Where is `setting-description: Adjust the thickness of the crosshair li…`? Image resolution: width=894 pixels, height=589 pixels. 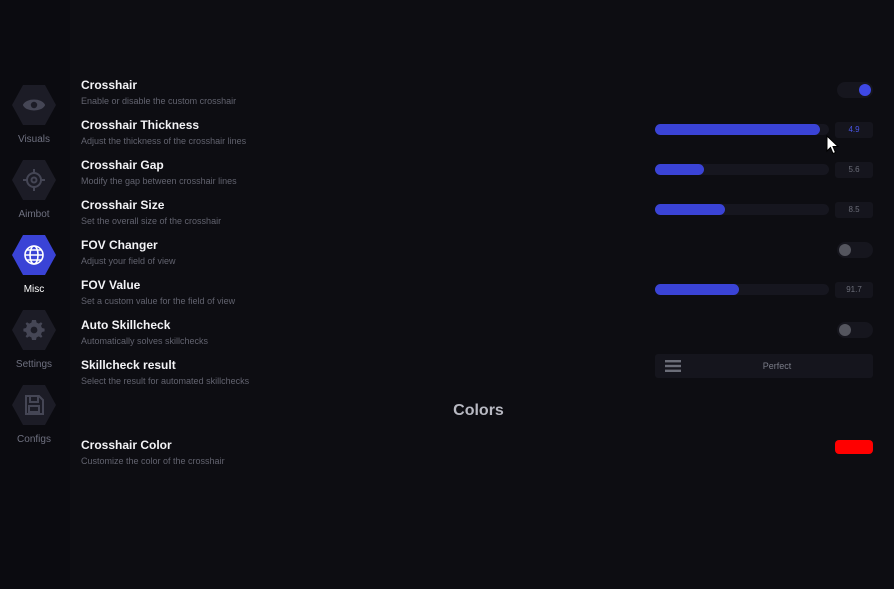
setting-description: Adjust the thickness of the crosshair li… is located at coordinates (164, 141).